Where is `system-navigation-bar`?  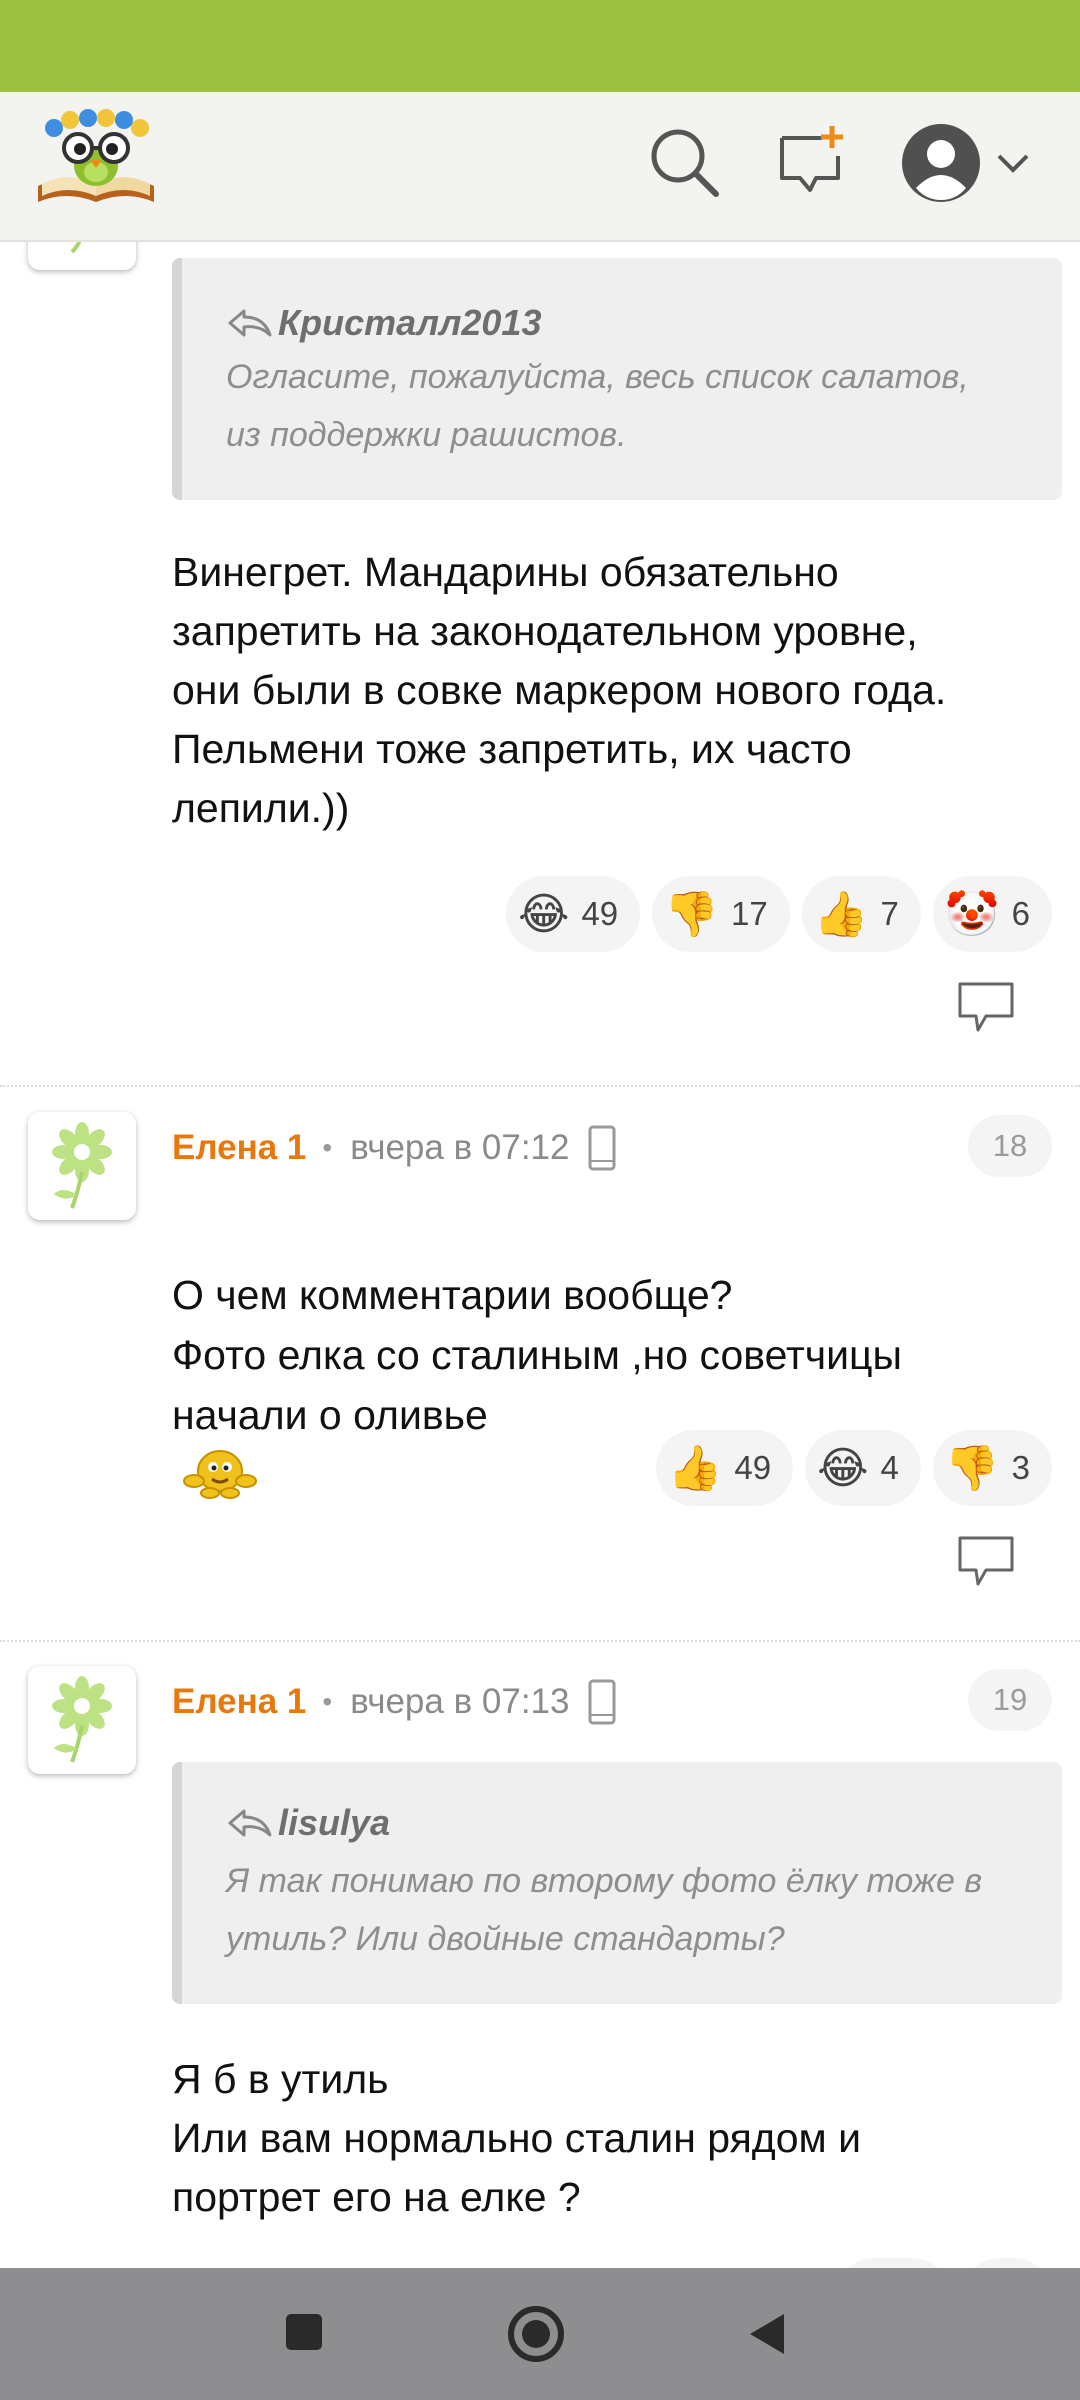 system-navigation-bar is located at coordinates (540, 2334).